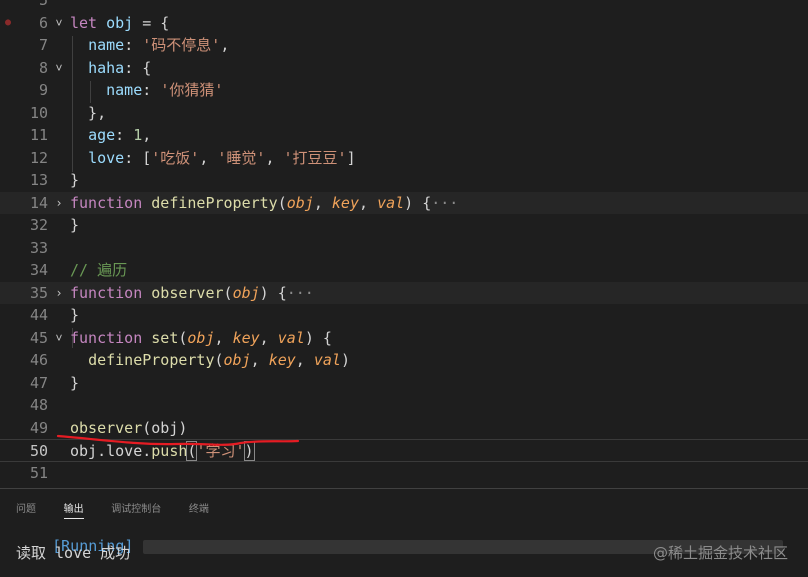  I want to click on code-line: 45 ˅ function set(obj, key, val) {, so click(404, 338).